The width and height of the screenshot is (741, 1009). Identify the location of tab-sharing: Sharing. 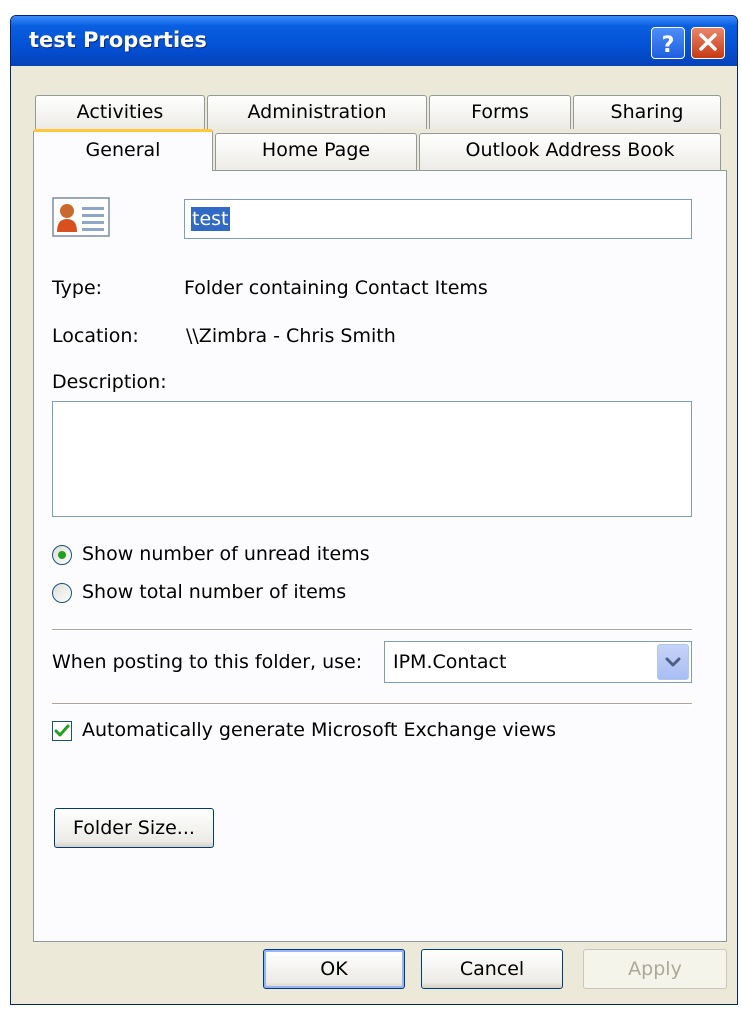
(647, 112).